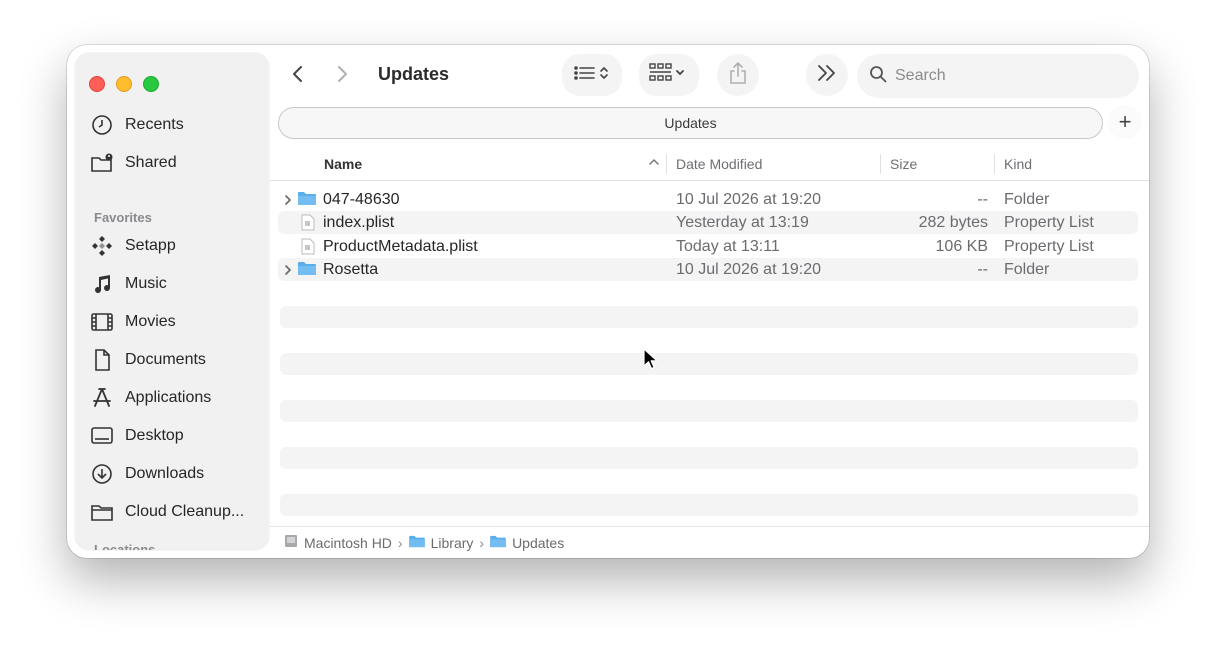 Image resolution: width=1216 pixels, height=646 pixels. I want to click on chevron-right-icon, so click(342, 76).